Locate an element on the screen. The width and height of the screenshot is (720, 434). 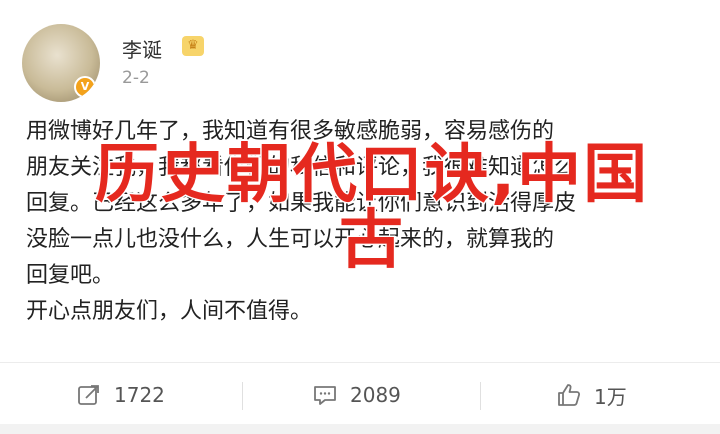
crown-icon: ♛ is located at coordinates (193, 46).